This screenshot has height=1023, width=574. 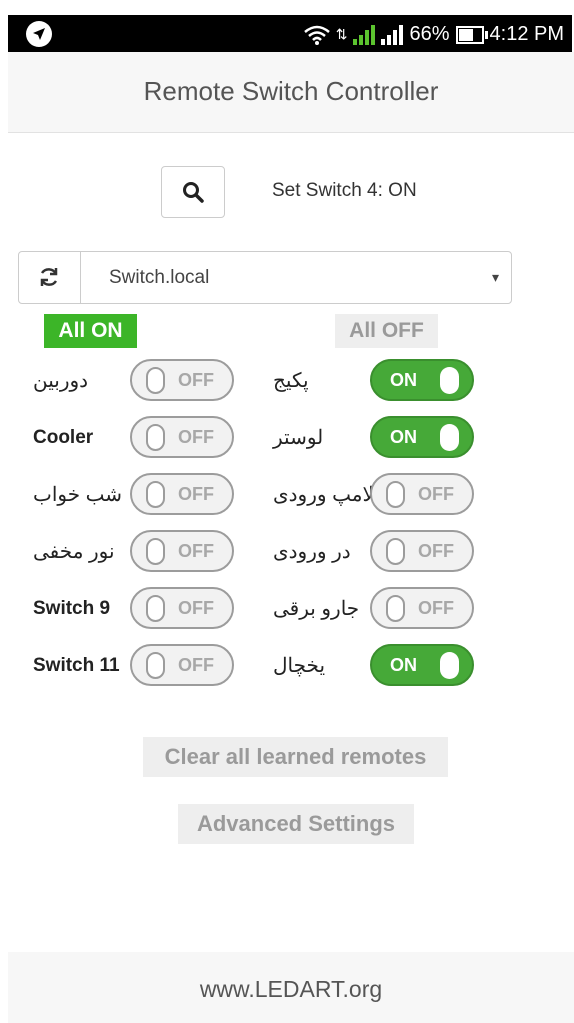 What do you see at coordinates (344, 190) in the screenshot?
I see `command-status: Set Switch 4: ON` at bounding box center [344, 190].